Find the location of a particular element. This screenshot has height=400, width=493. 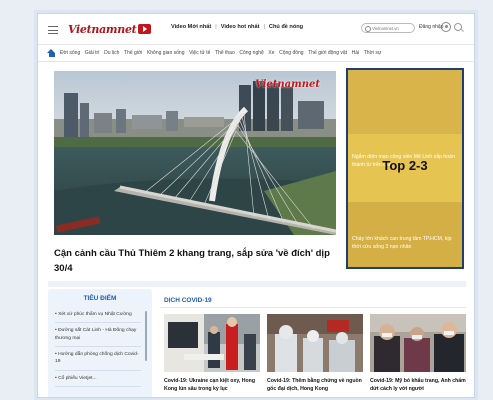

link-newest-video: Video Mới nhất is located at coordinates (191, 27).